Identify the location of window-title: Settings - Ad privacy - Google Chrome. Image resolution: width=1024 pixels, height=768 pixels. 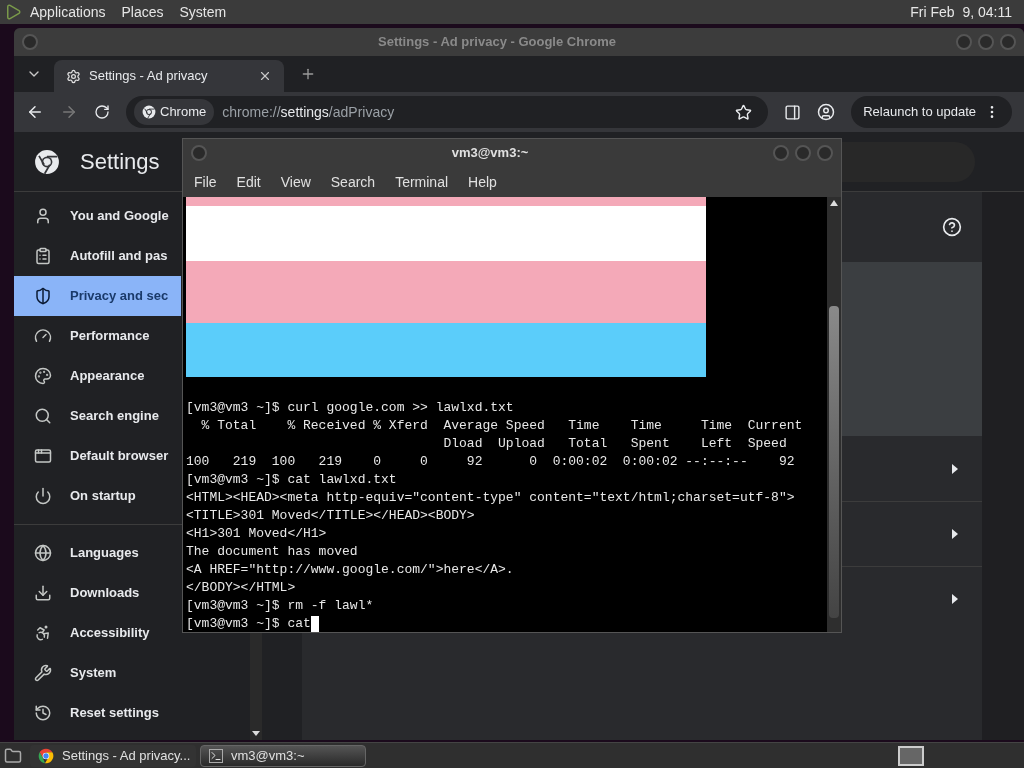
(497, 42).